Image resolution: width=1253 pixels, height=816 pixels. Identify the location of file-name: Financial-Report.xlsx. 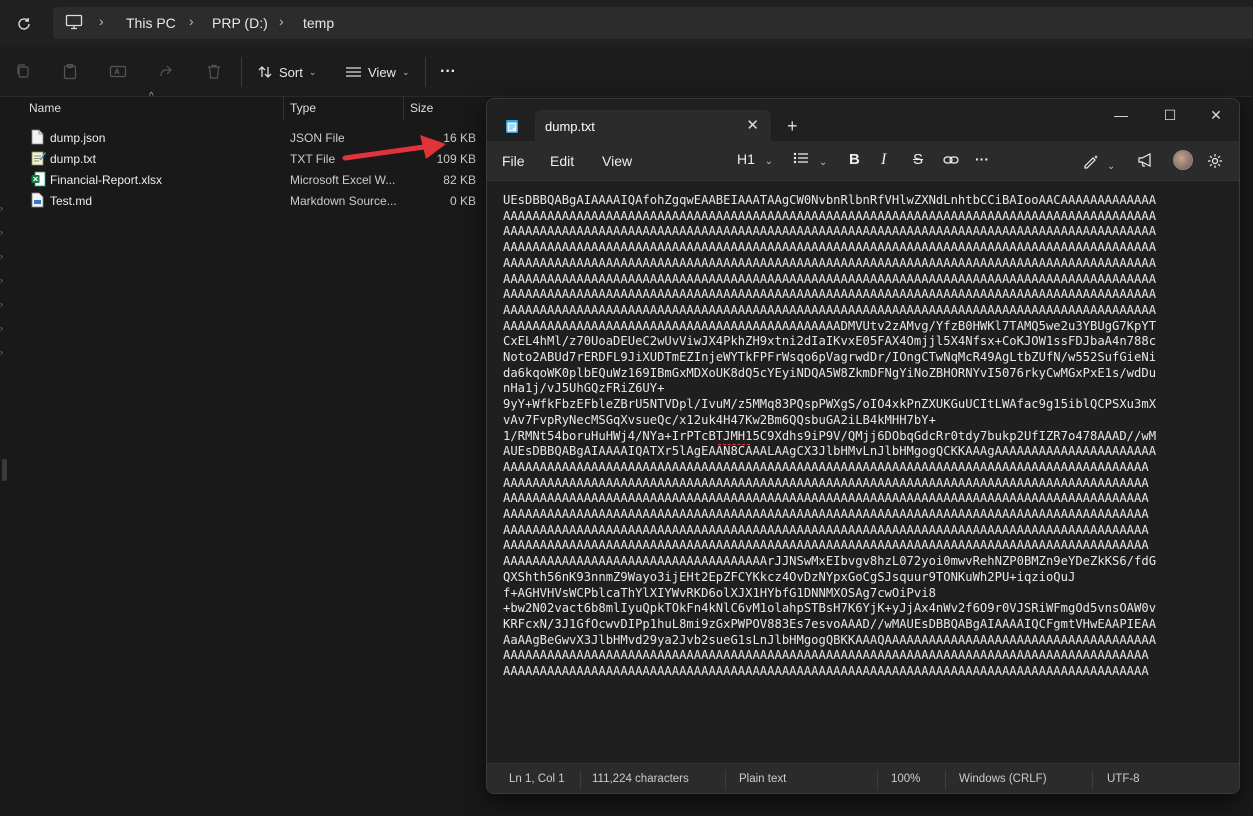
(106, 180).